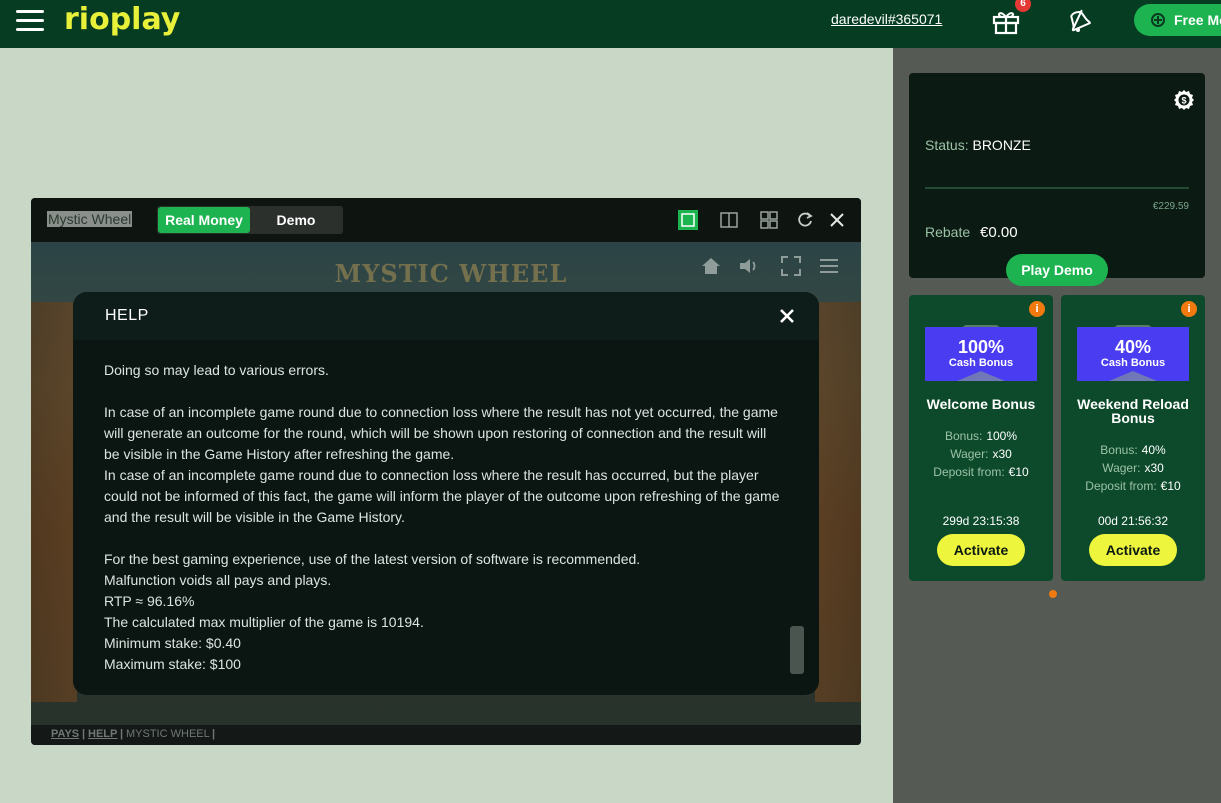 This screenshot has height=803, width=1221. What do you see at coordinates (1153, 450) in the screenshot?
I see `detail-value: 40%` at bounding box center [1153, 450].